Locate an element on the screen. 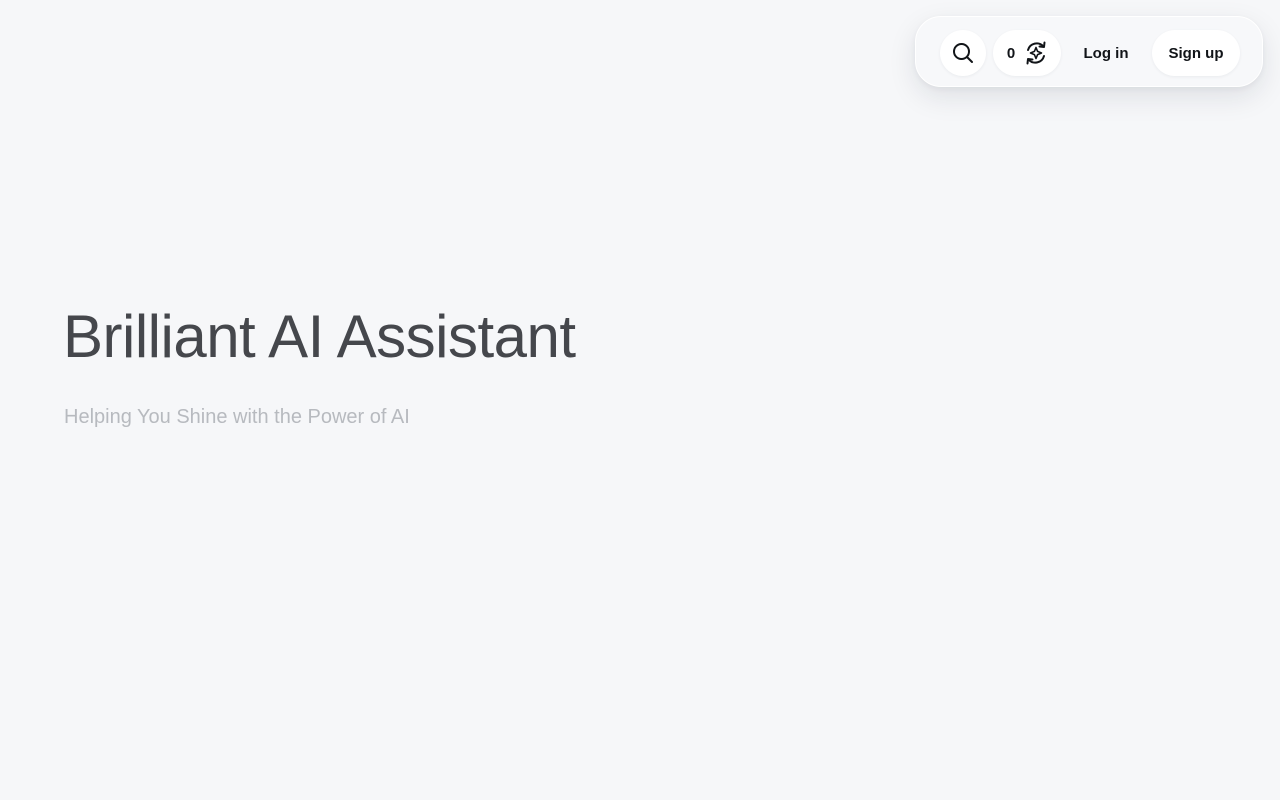  login-button: Log in is located at coordinates (1106, 53).